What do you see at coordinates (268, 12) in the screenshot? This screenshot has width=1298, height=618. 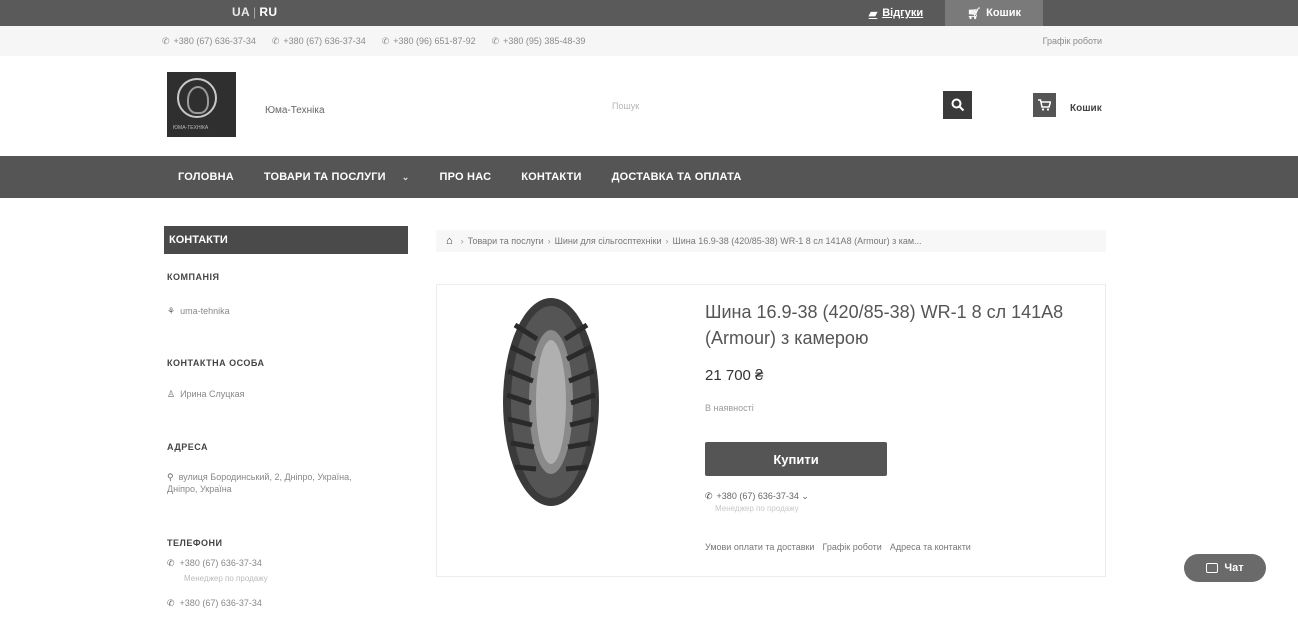 I see `lang-ru: RU` at bounding box center [268, 12].